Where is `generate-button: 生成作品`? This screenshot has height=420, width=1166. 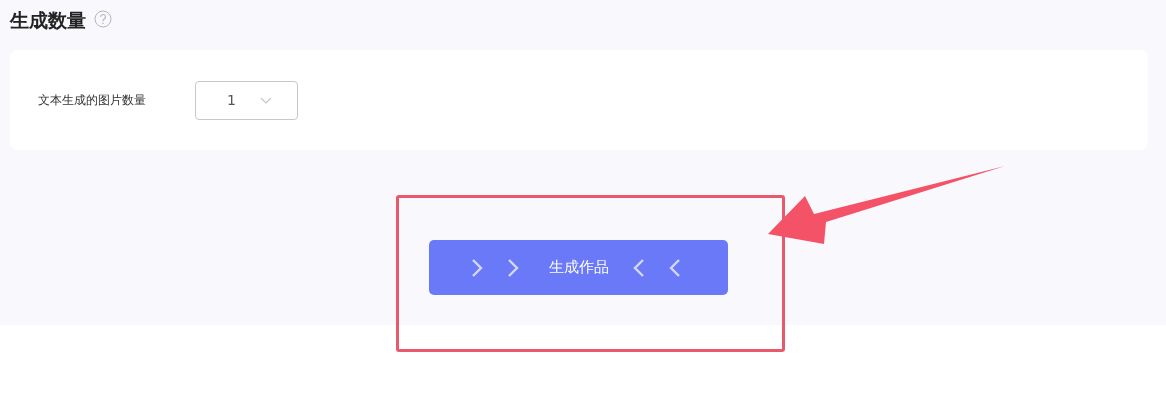
generate-button: 生成作品 is located at coordinates (578, 267).